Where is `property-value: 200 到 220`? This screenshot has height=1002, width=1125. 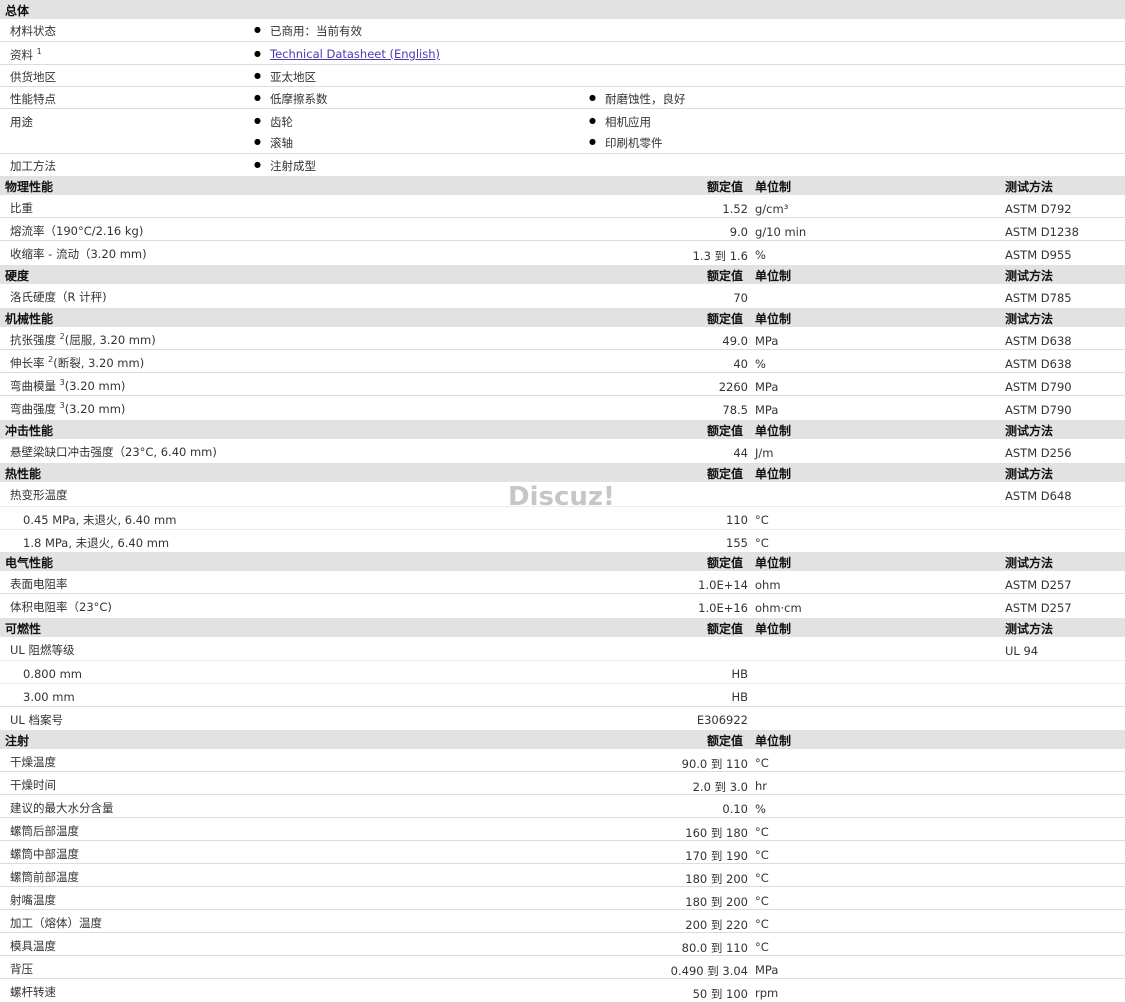
property-value: 200 到 220 is located at coordinates (716, 925).